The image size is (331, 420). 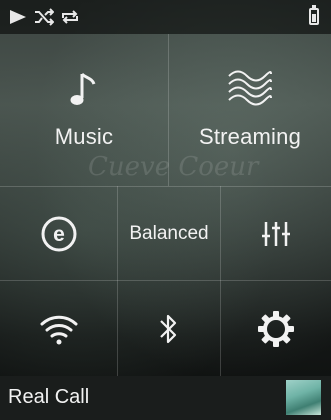 I want to click on wifi-icon, so click(x=58, y=329).